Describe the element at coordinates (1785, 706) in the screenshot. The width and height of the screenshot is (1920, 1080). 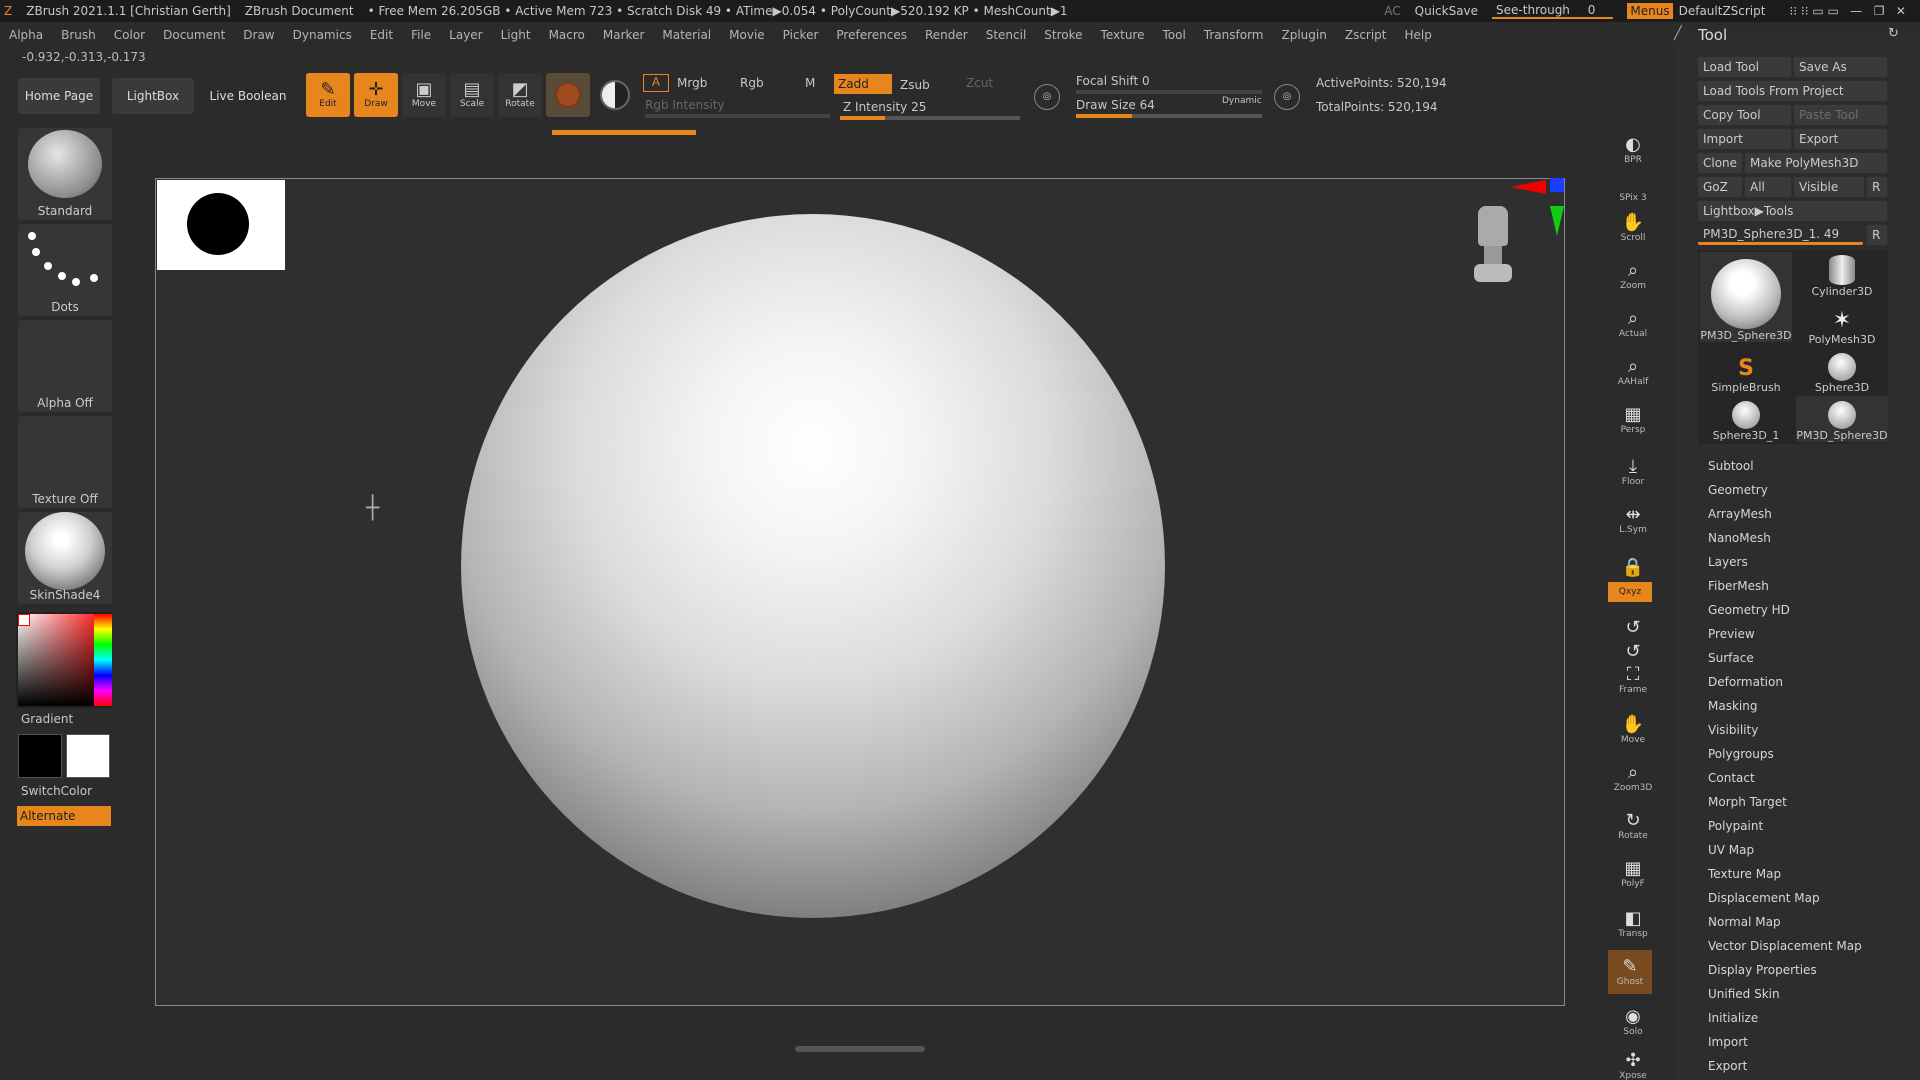
I see `tool-item-masking: Masking` at that location.